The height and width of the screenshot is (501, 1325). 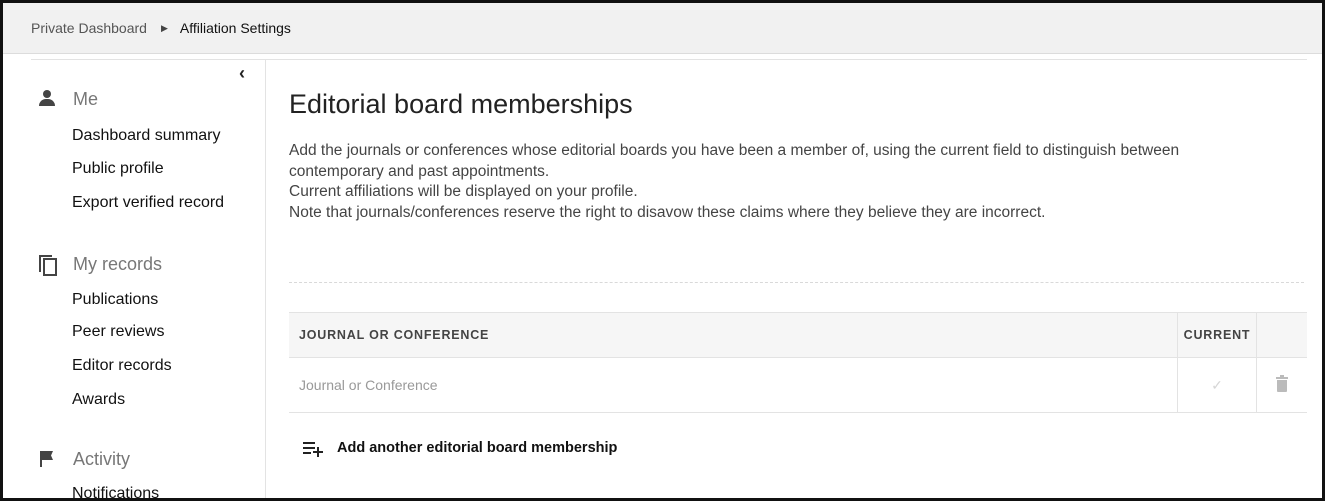 What do you see at coordinates (98, 400) in the screenshot?
I see `sidebar-item-awards: Awards` at bounding box center [98, 400].